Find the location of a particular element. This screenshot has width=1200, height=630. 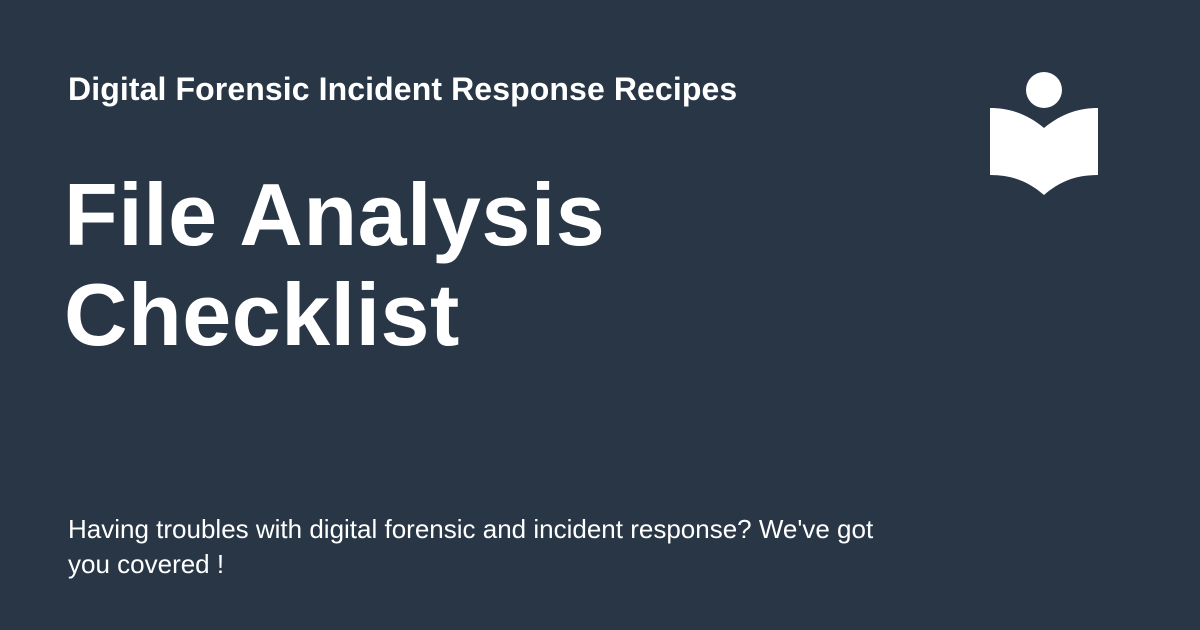

page-title-line-2: Checklist is located at coordinates (262, 314).